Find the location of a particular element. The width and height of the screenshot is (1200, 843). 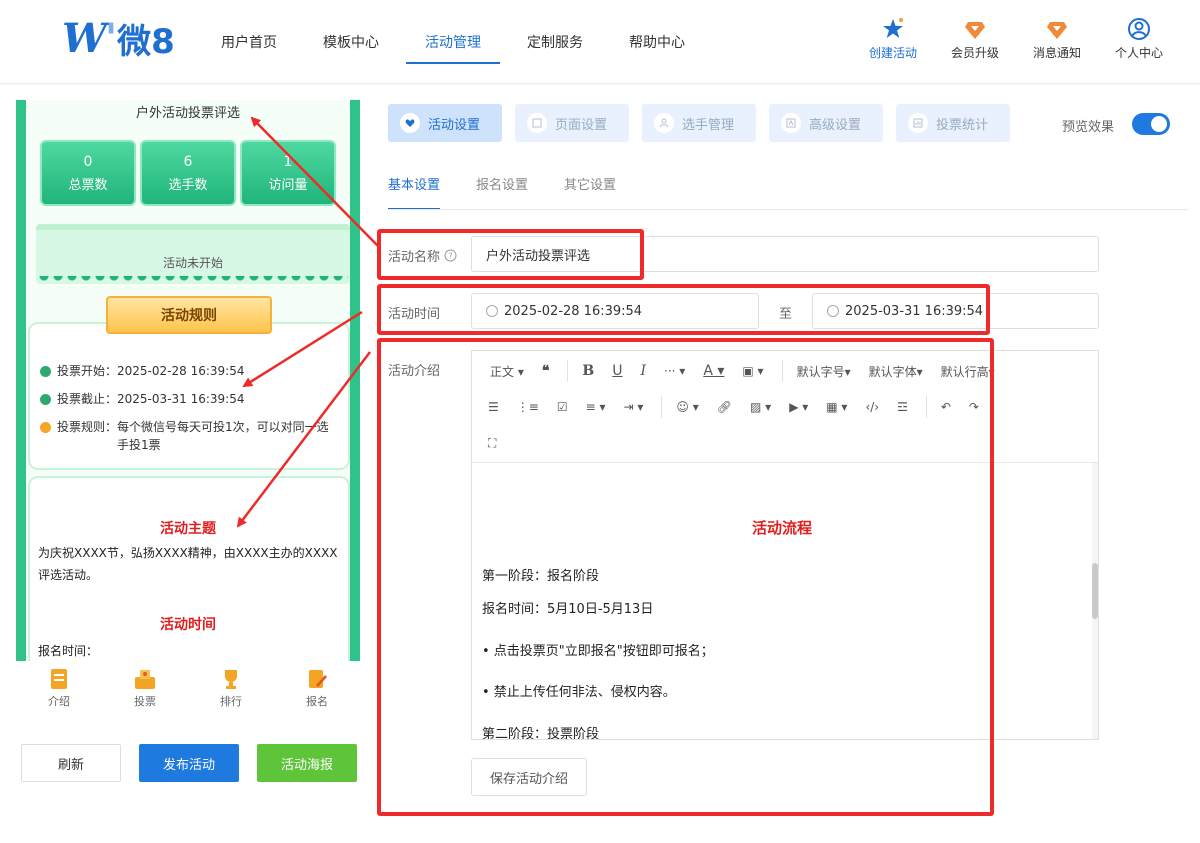

bottom-nav-ranking: 排行 is located at coordinates (231, 689).